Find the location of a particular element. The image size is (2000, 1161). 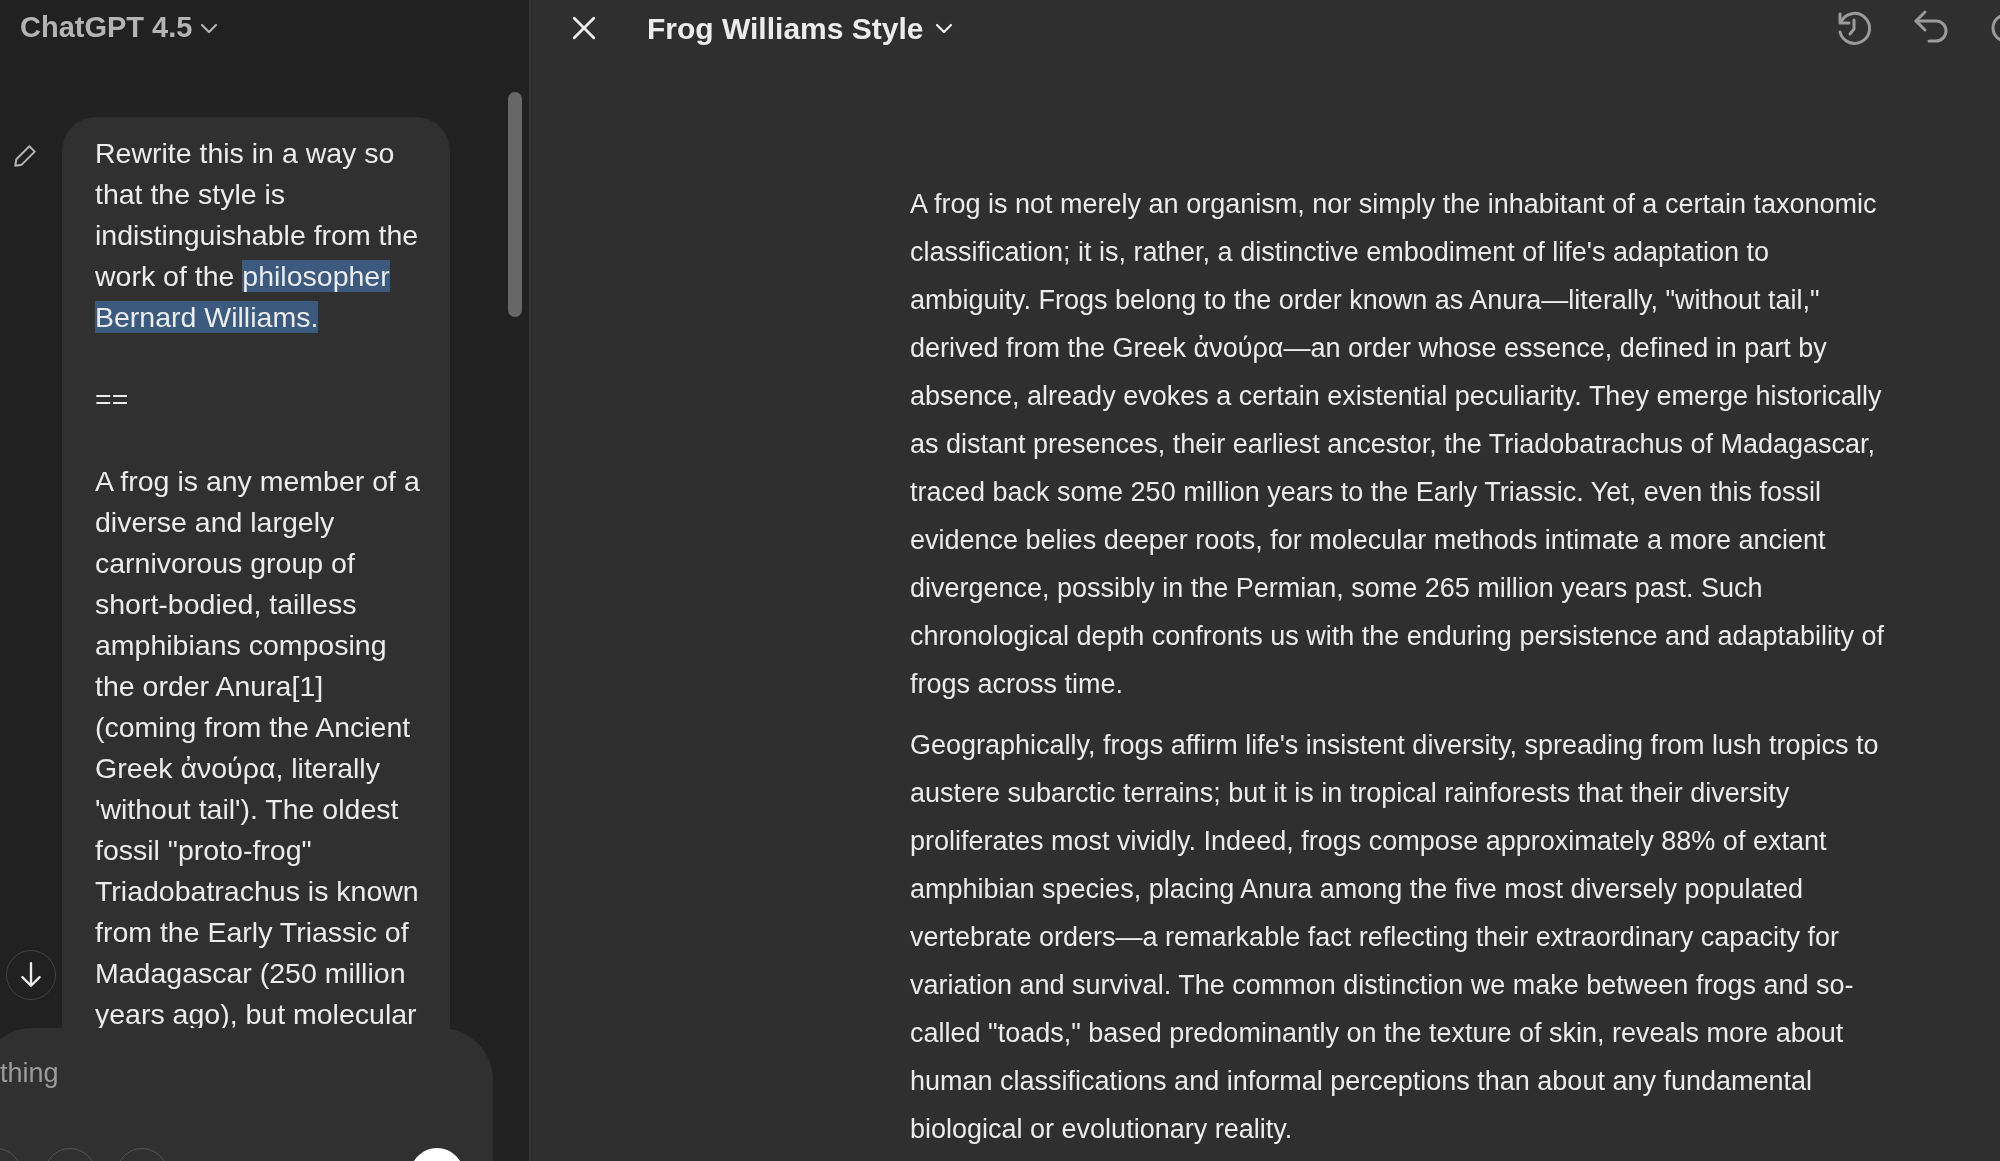

arrow-down-icon is located at coordinates (31, 975).